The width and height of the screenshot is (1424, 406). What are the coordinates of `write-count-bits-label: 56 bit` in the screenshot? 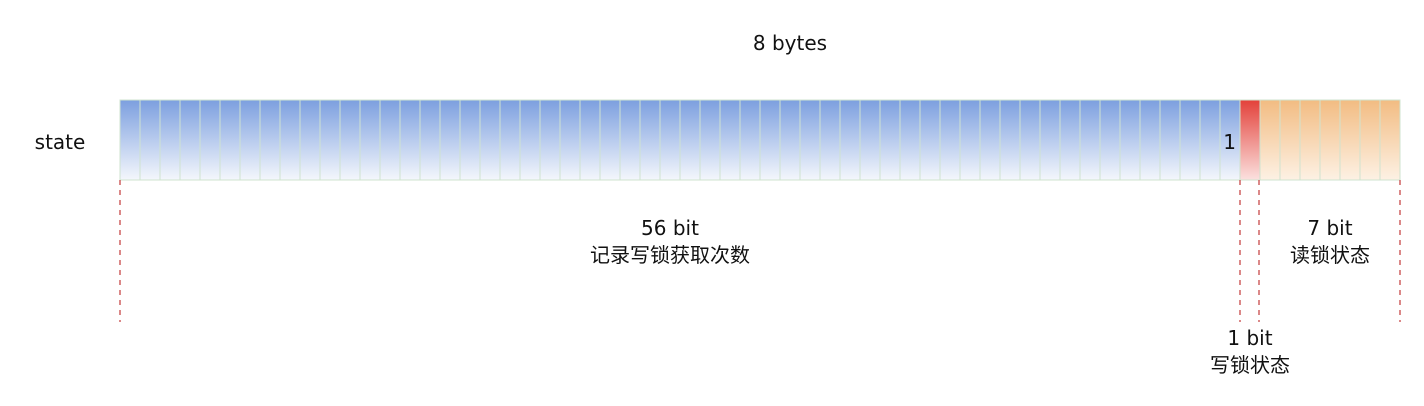 It's located at (670, 228).